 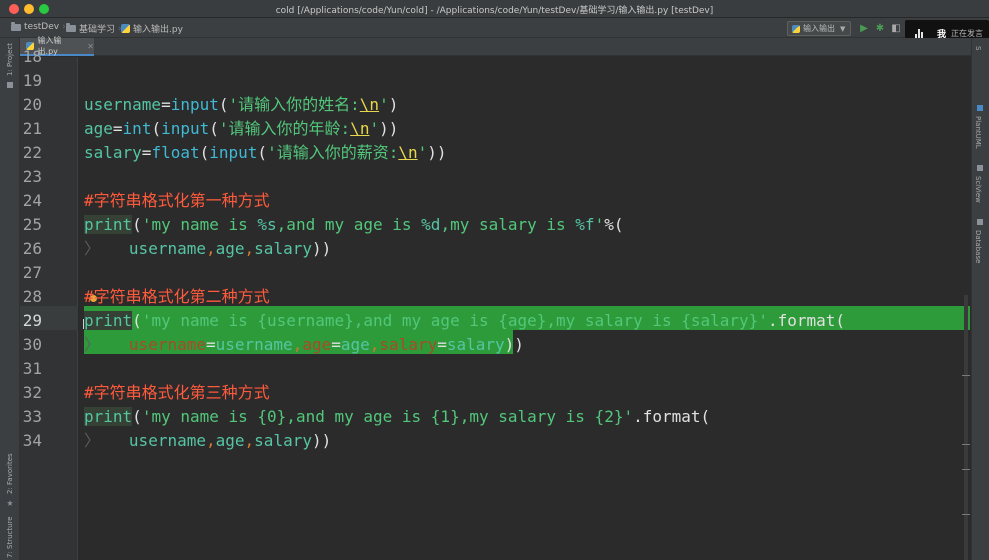 I want to click on line-number: 21, so click(x=32, y=128).